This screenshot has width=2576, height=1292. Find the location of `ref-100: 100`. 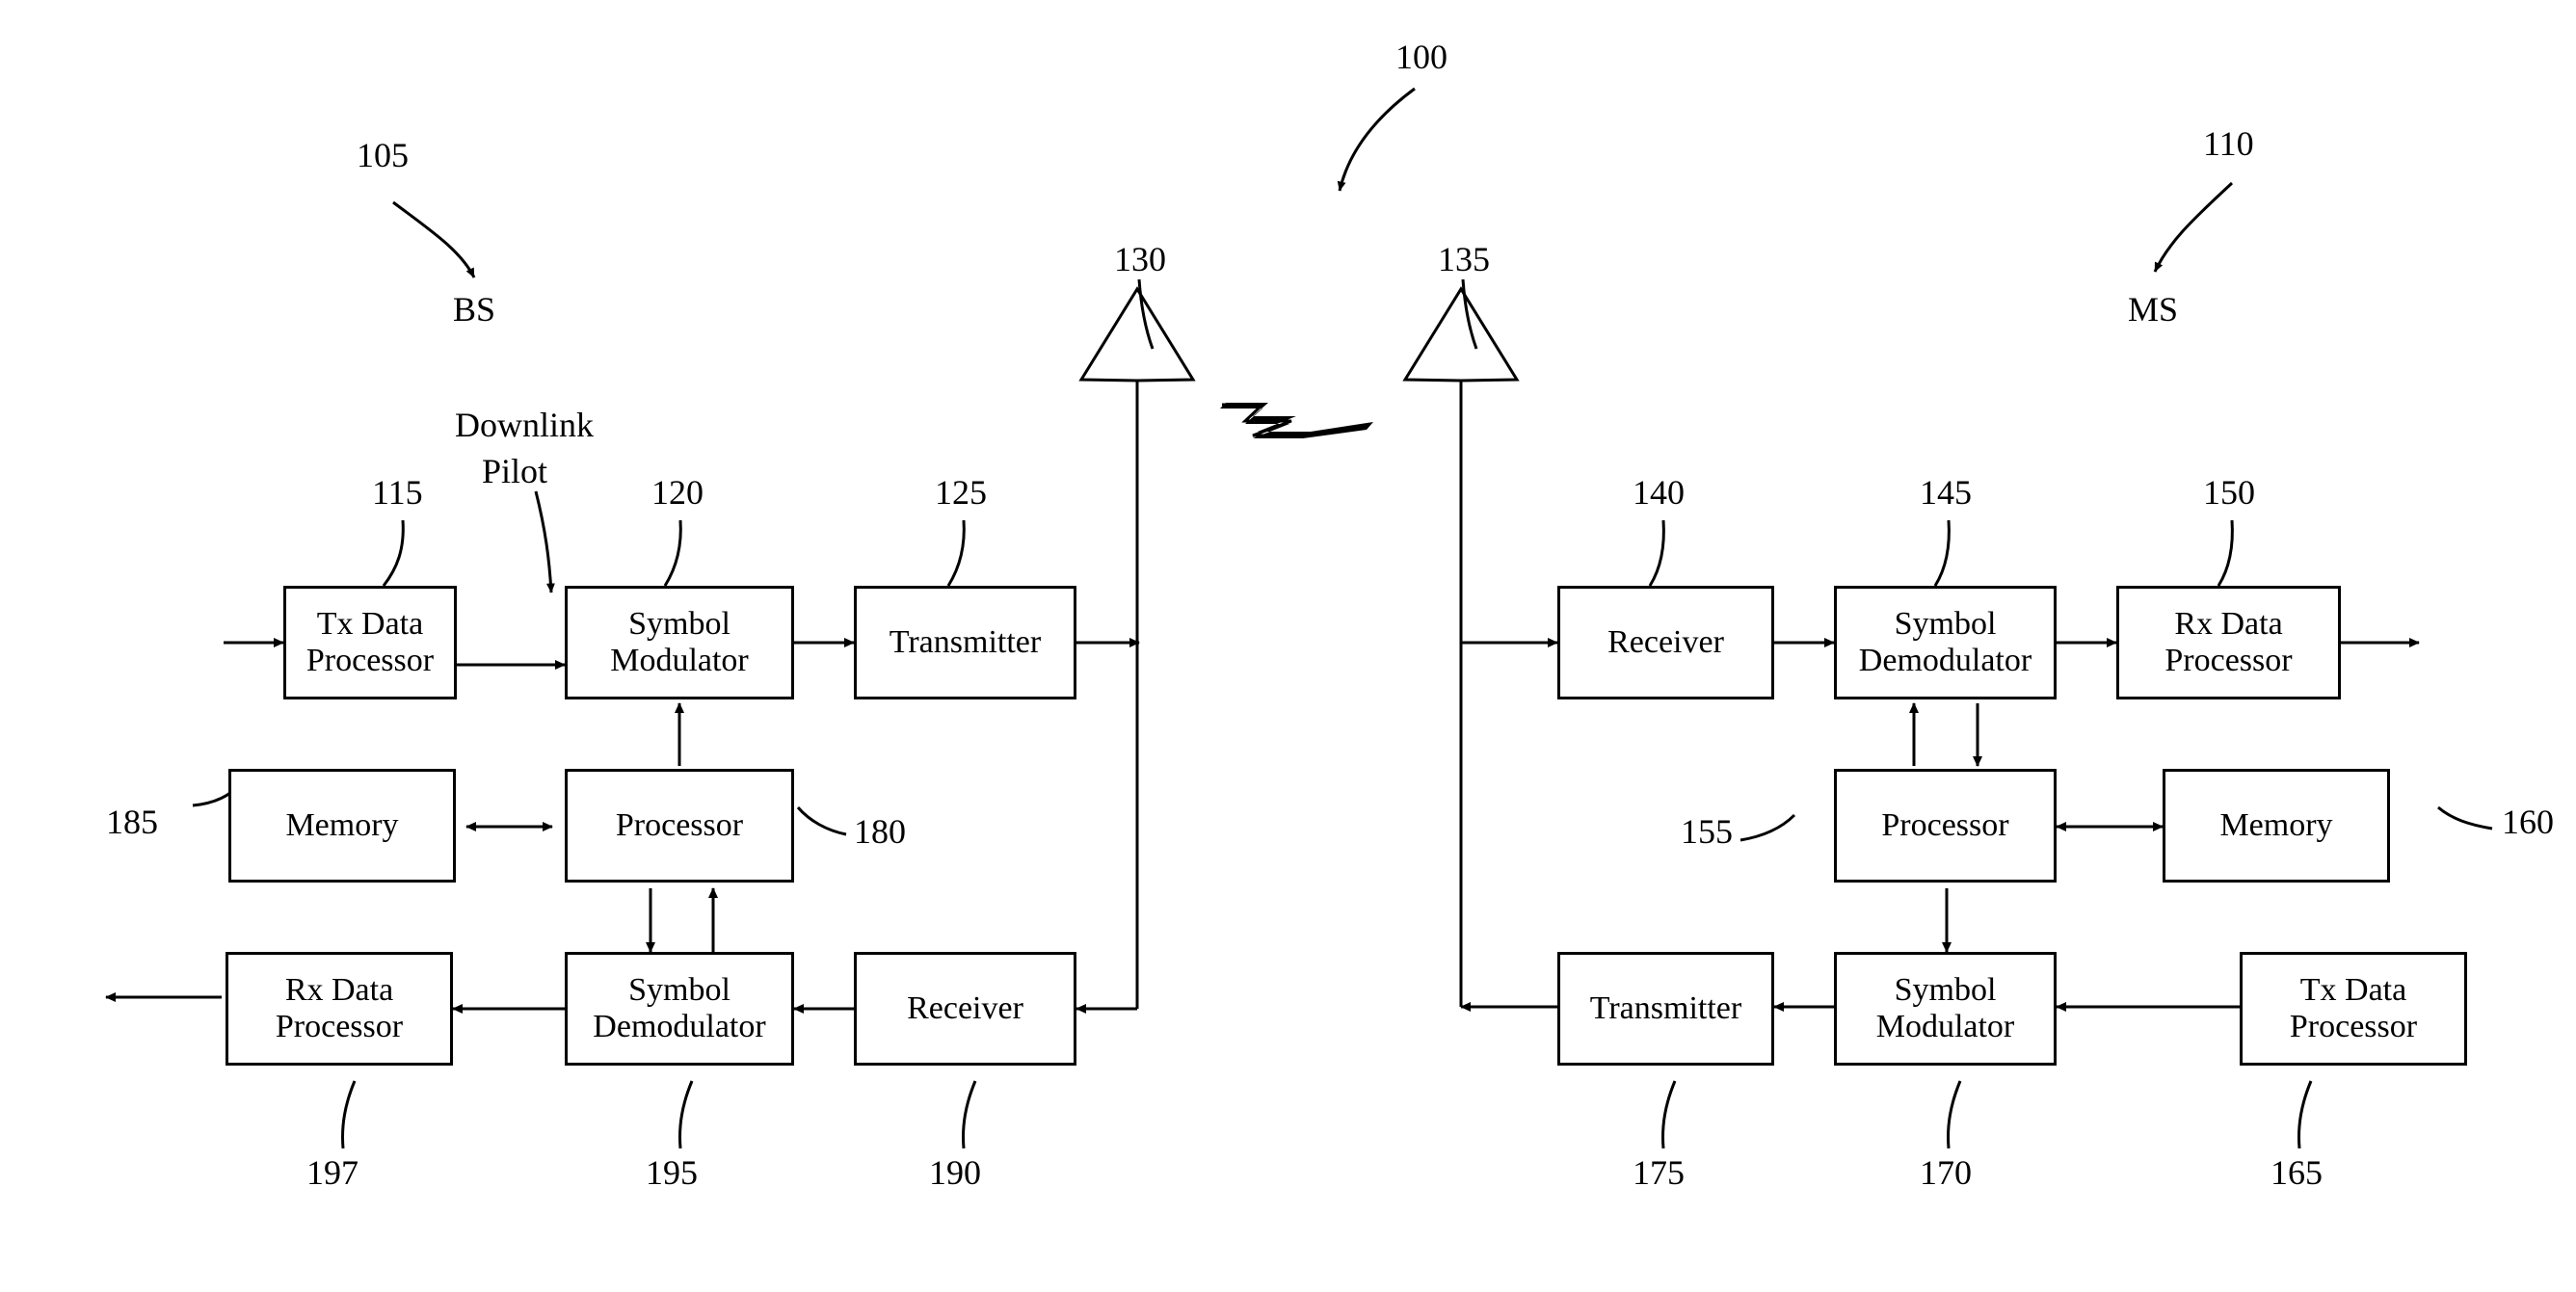

ref-100: 100 is located at coordinates (1421, 57).